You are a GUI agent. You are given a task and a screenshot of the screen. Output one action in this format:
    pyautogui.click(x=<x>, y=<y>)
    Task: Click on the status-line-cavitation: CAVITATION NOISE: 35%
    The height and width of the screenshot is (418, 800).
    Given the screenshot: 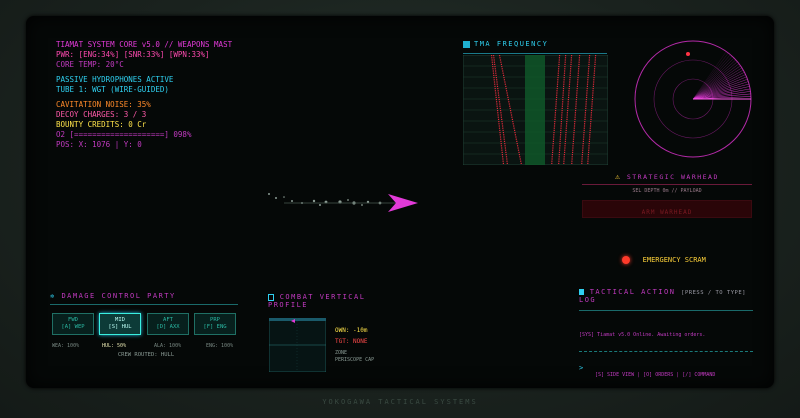 What is the action you would take?
    pyautogui.click(x=103, y=104)
    